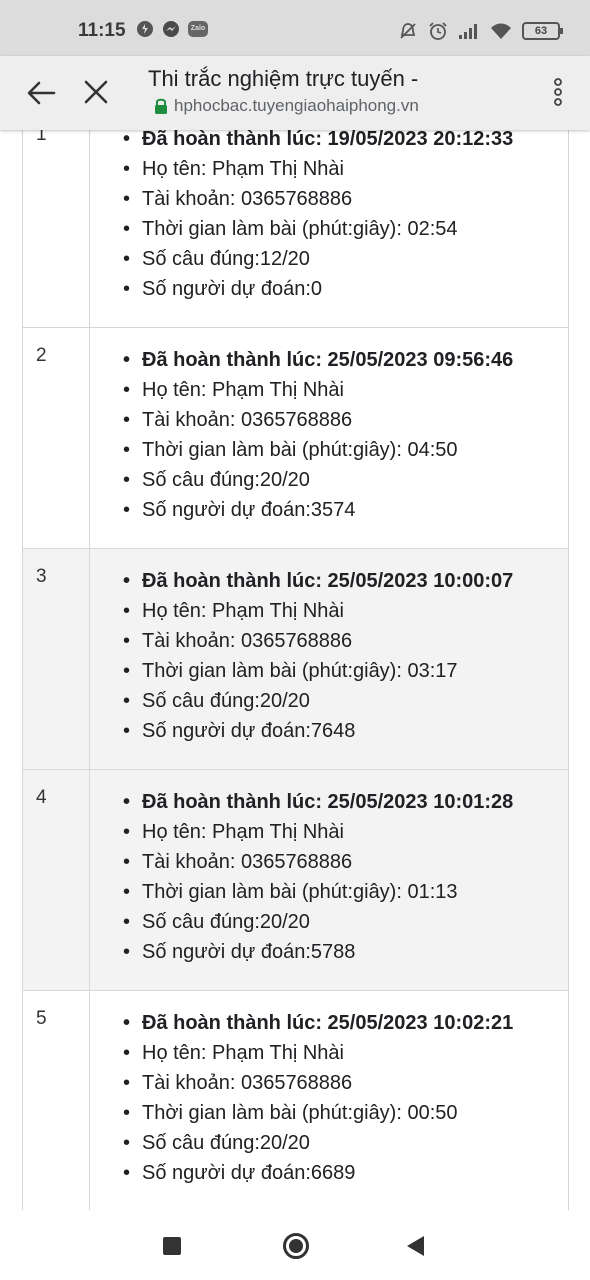 This screenshot has height=1280, width=590. What do you see at coordinates (172, 1246) in the screenshot?
I see `recents-button` at bounding box center [172, 1246].